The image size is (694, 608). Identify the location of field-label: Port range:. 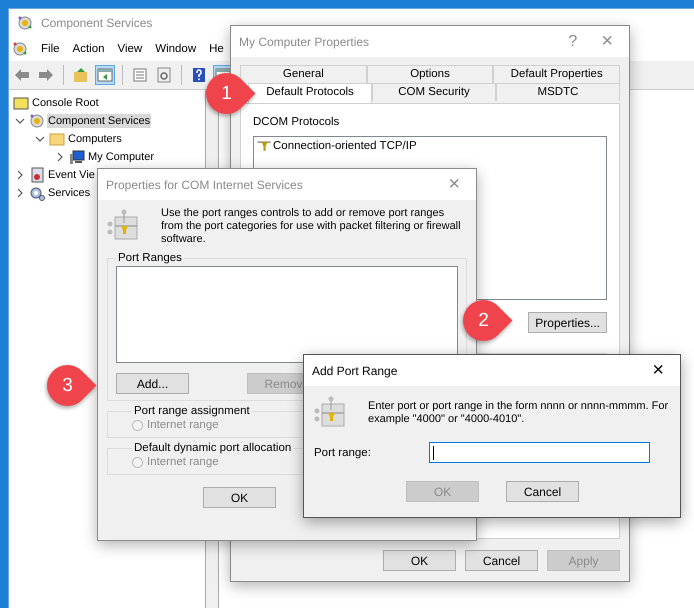
(343, 452).